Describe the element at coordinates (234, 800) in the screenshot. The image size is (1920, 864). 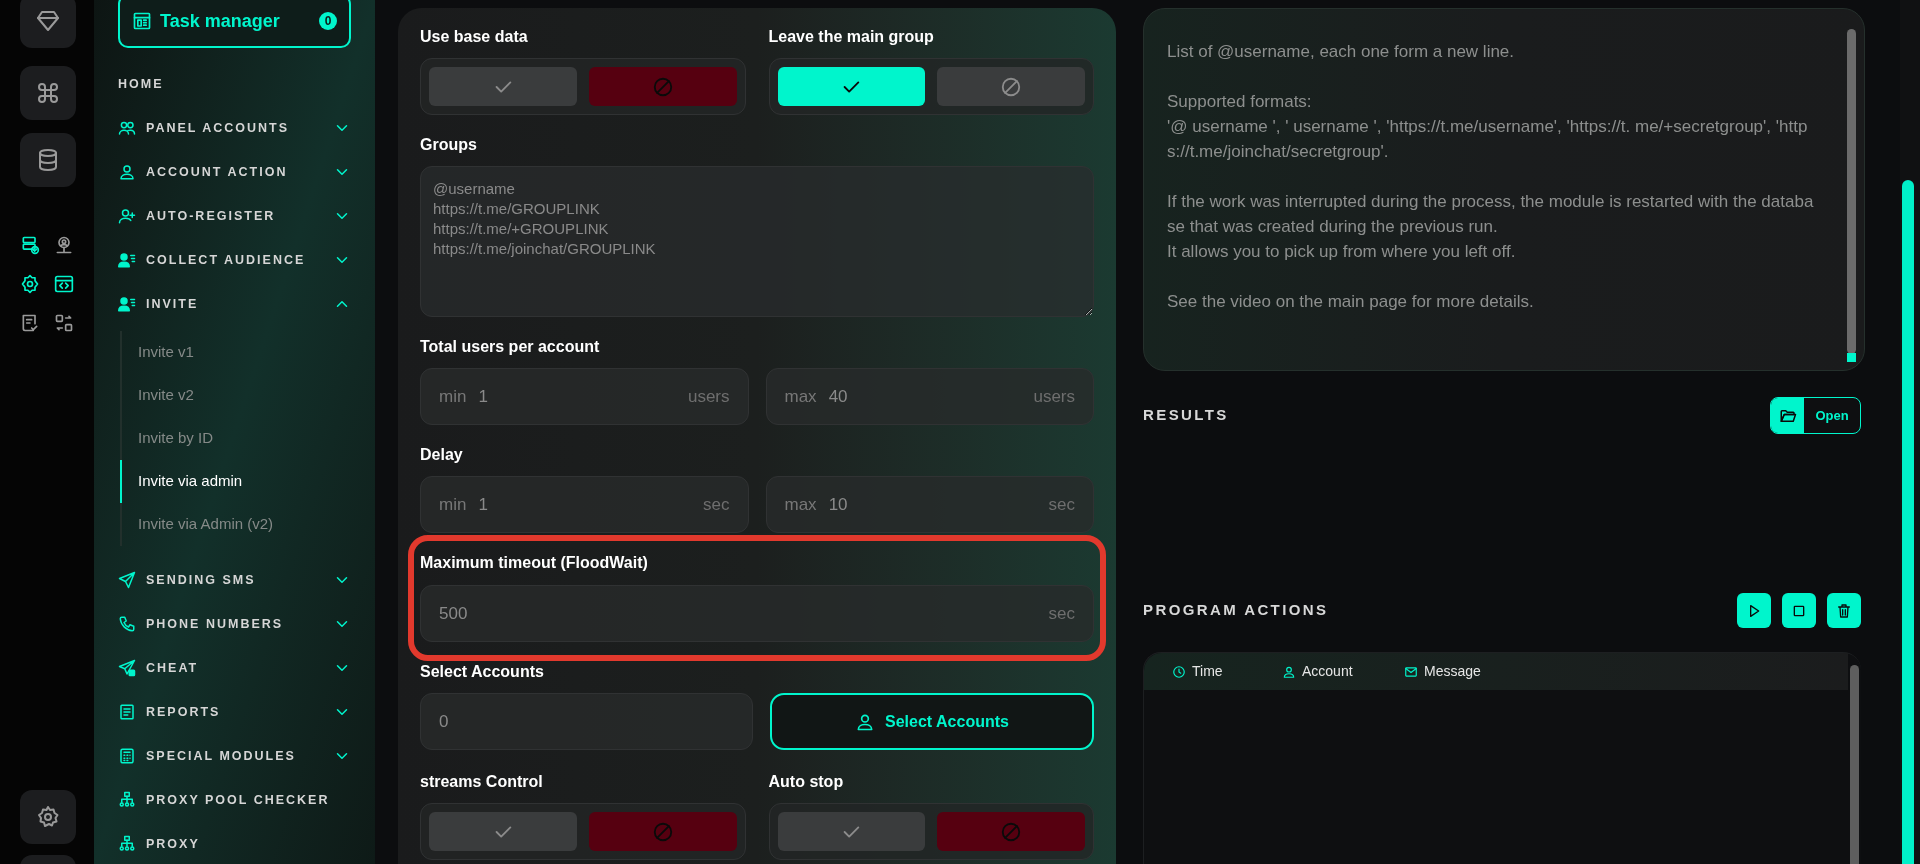
I see `sidebar-item: PROXY POOL CHECKER` at that location.